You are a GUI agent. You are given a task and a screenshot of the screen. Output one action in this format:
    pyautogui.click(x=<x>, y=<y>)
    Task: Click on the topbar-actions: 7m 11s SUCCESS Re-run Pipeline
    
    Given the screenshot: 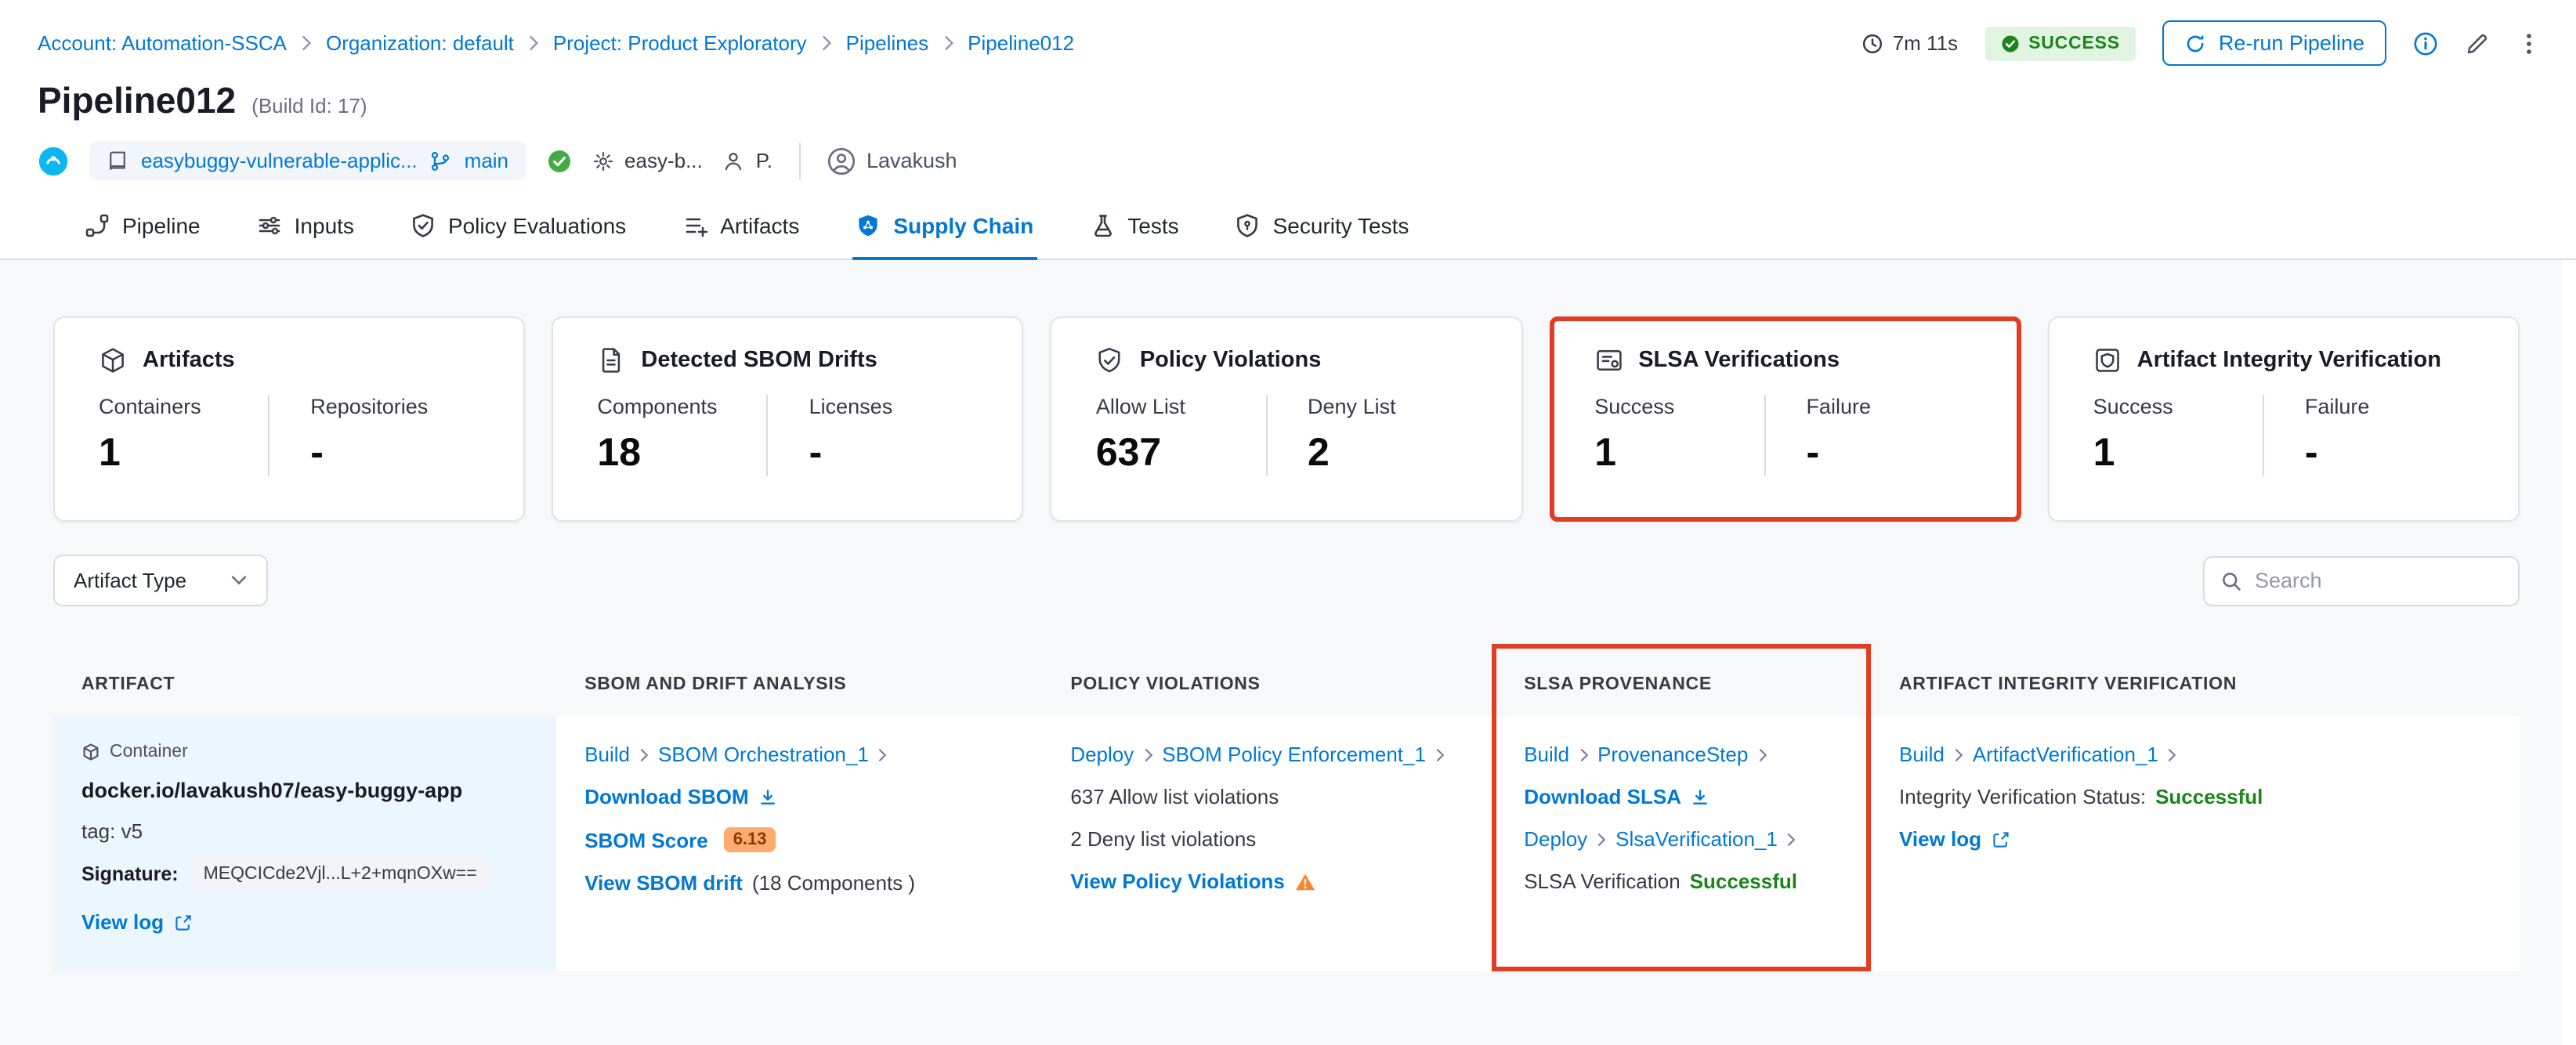 What is the action you would take?
    pyautogui.click(x=2201, y=43)
    